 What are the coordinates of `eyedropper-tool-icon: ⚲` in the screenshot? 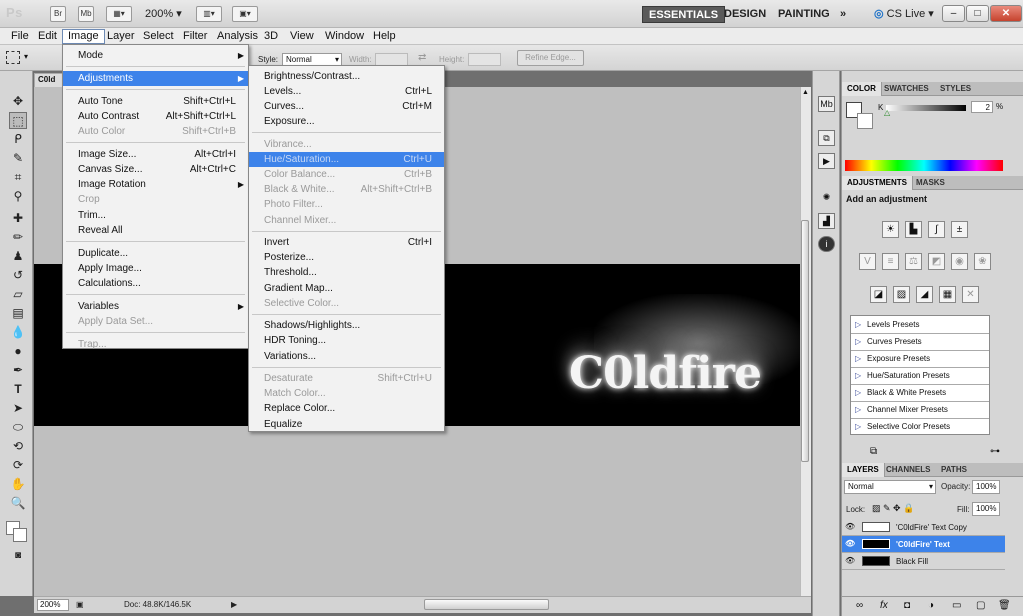 It's located at (18, 196).